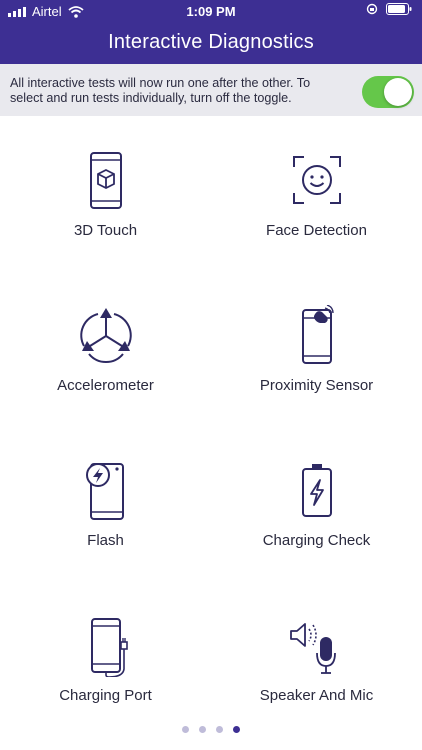 This screenshot has width=422, height=750. I want to click on test-tile-speaker-and-mic: Speaker And Mic, so click(316, 659).